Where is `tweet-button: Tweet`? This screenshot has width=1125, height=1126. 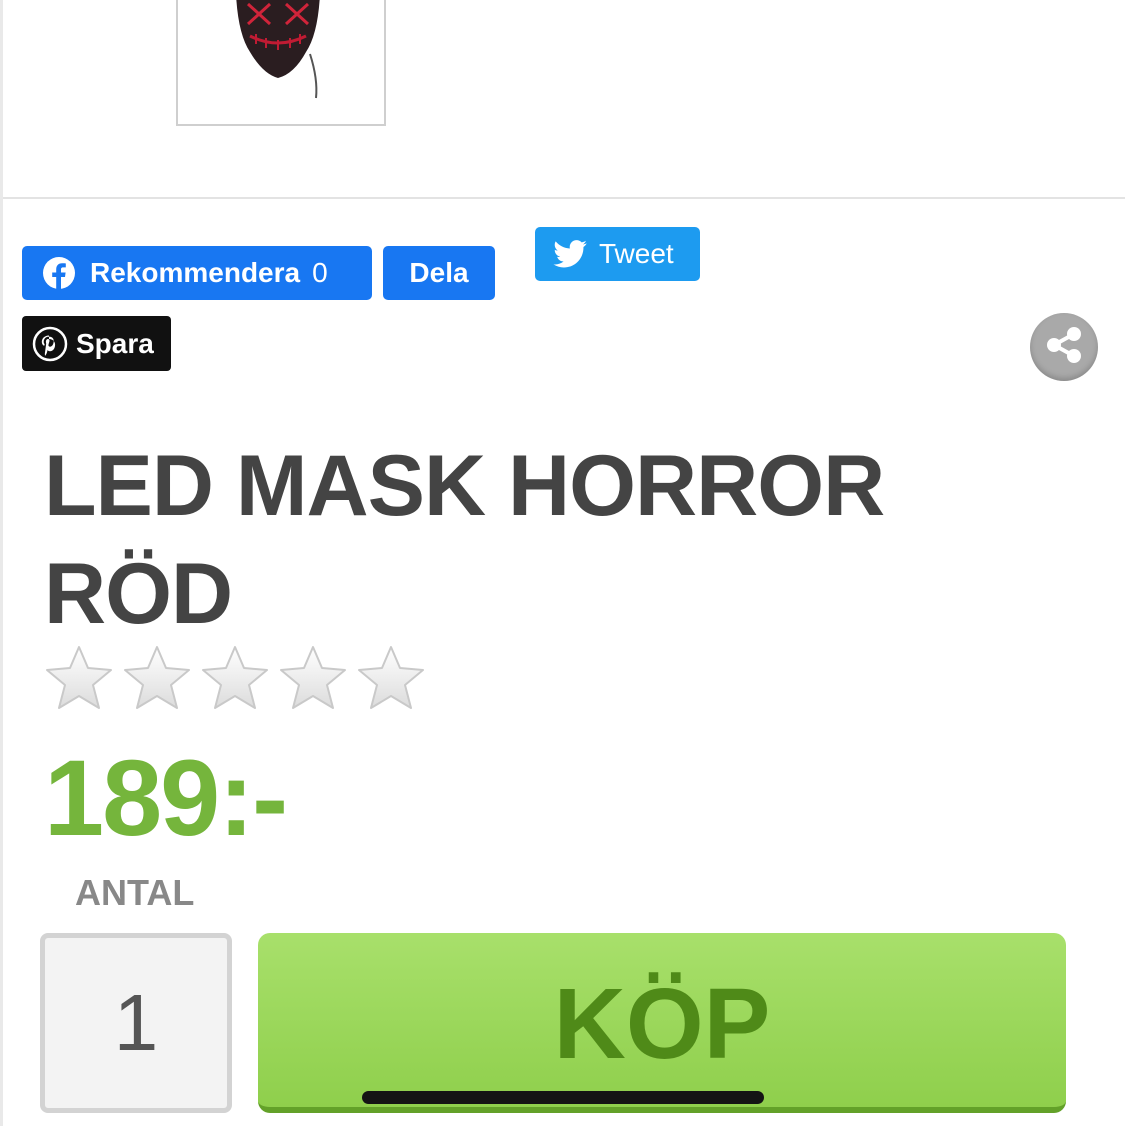 tweet-button: Tweet is located at coordinates (617, 254).